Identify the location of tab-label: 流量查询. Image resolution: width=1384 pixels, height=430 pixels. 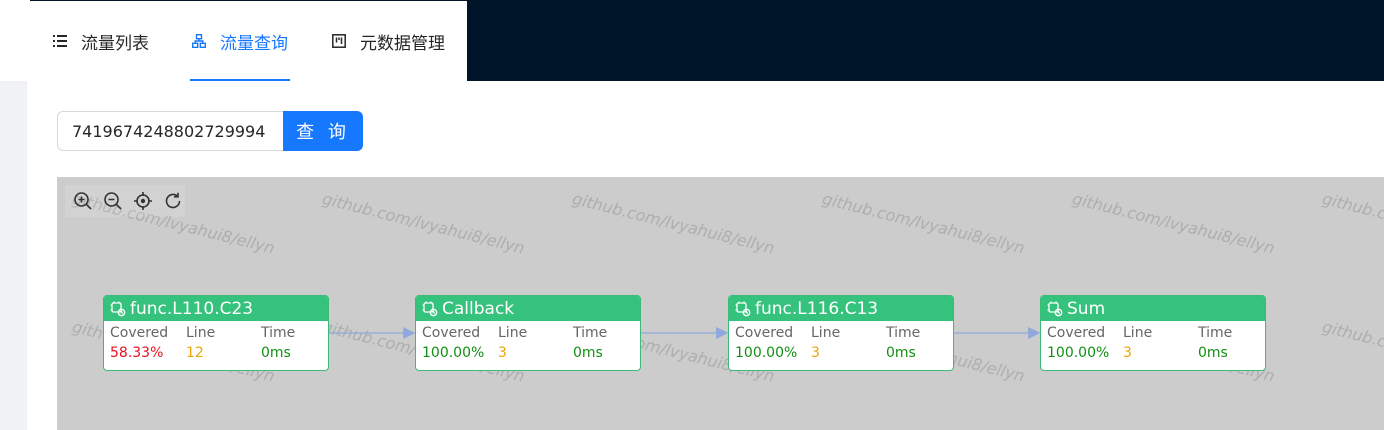
(254, 43).